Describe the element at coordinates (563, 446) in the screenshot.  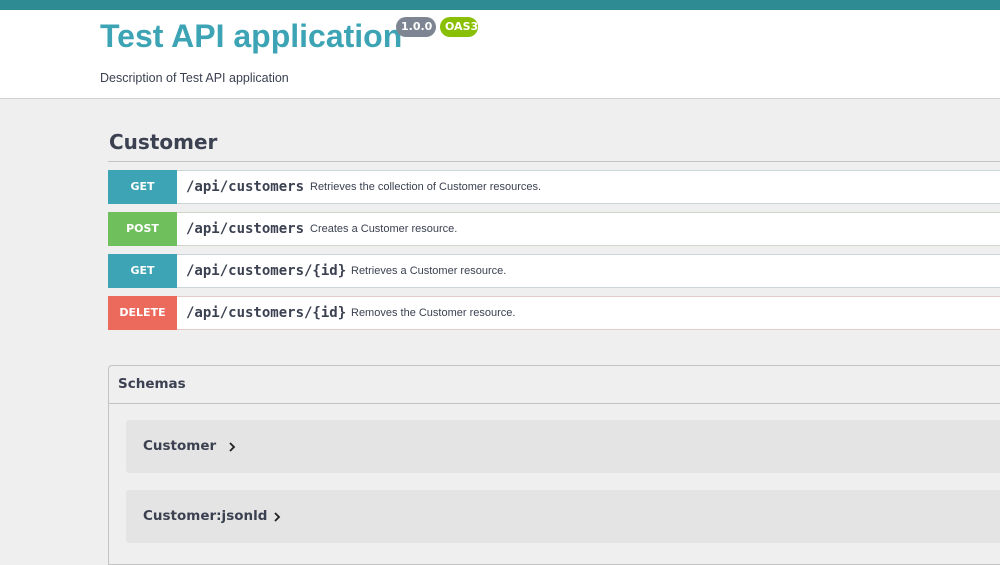
I see `model-customer: Customer` at that location.